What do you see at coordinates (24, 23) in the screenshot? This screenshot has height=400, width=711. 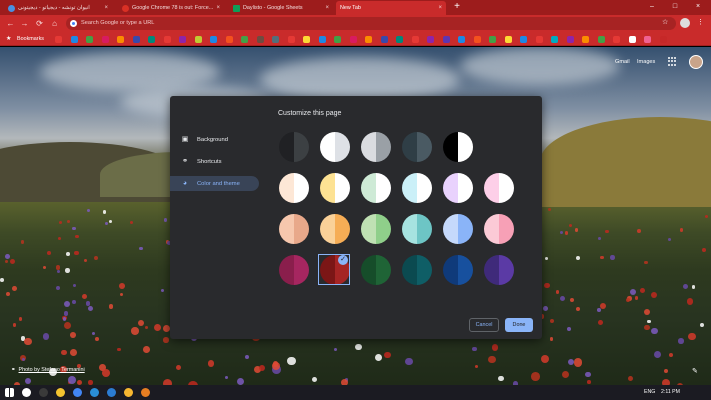 I see `forward-button: →` at bounding box center [24, 23].